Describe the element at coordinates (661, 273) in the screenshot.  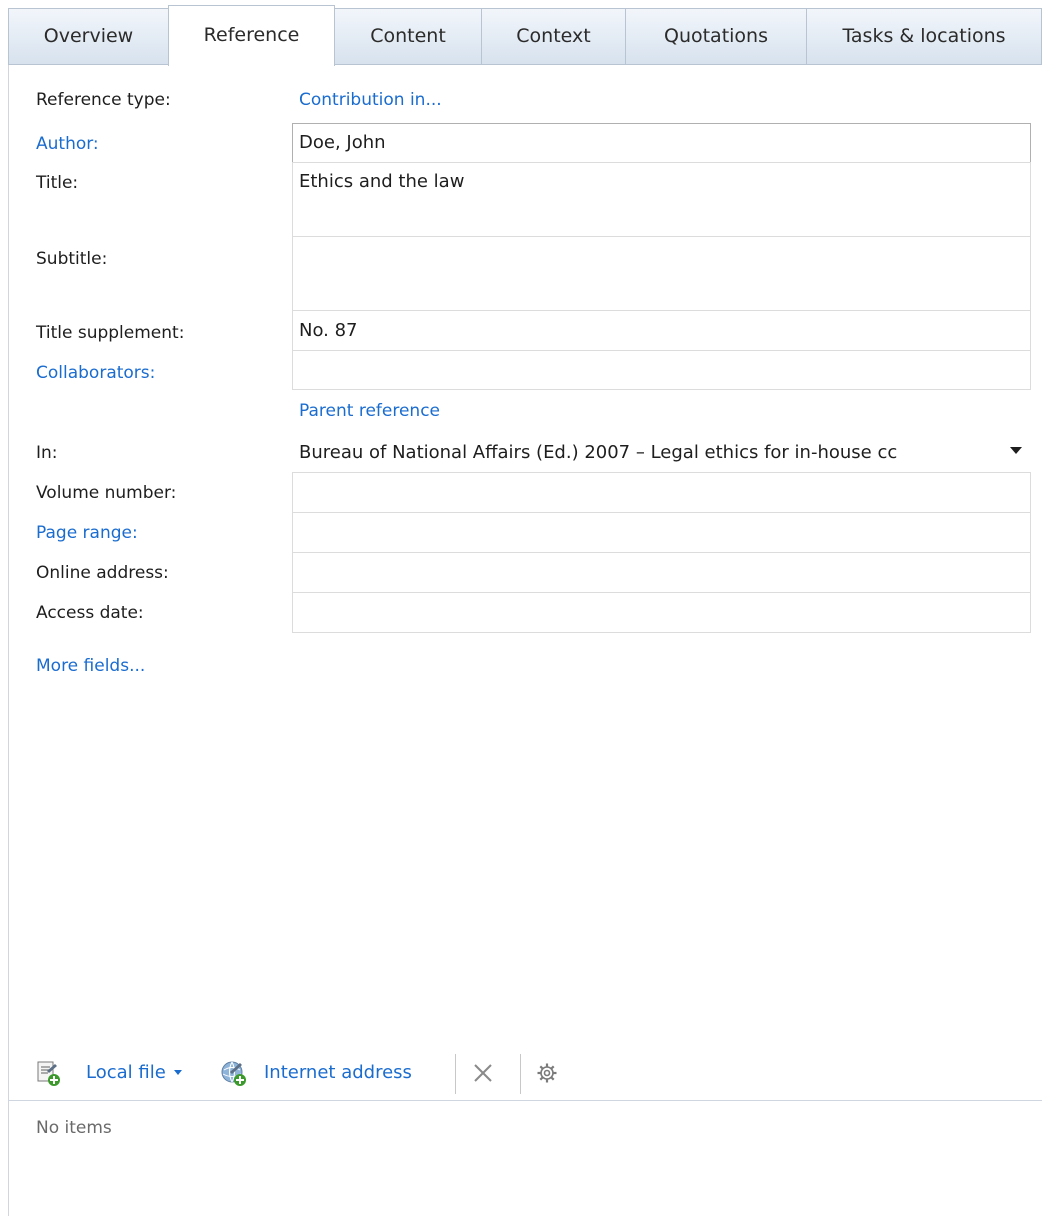
I see `subtitle-field` at that location.